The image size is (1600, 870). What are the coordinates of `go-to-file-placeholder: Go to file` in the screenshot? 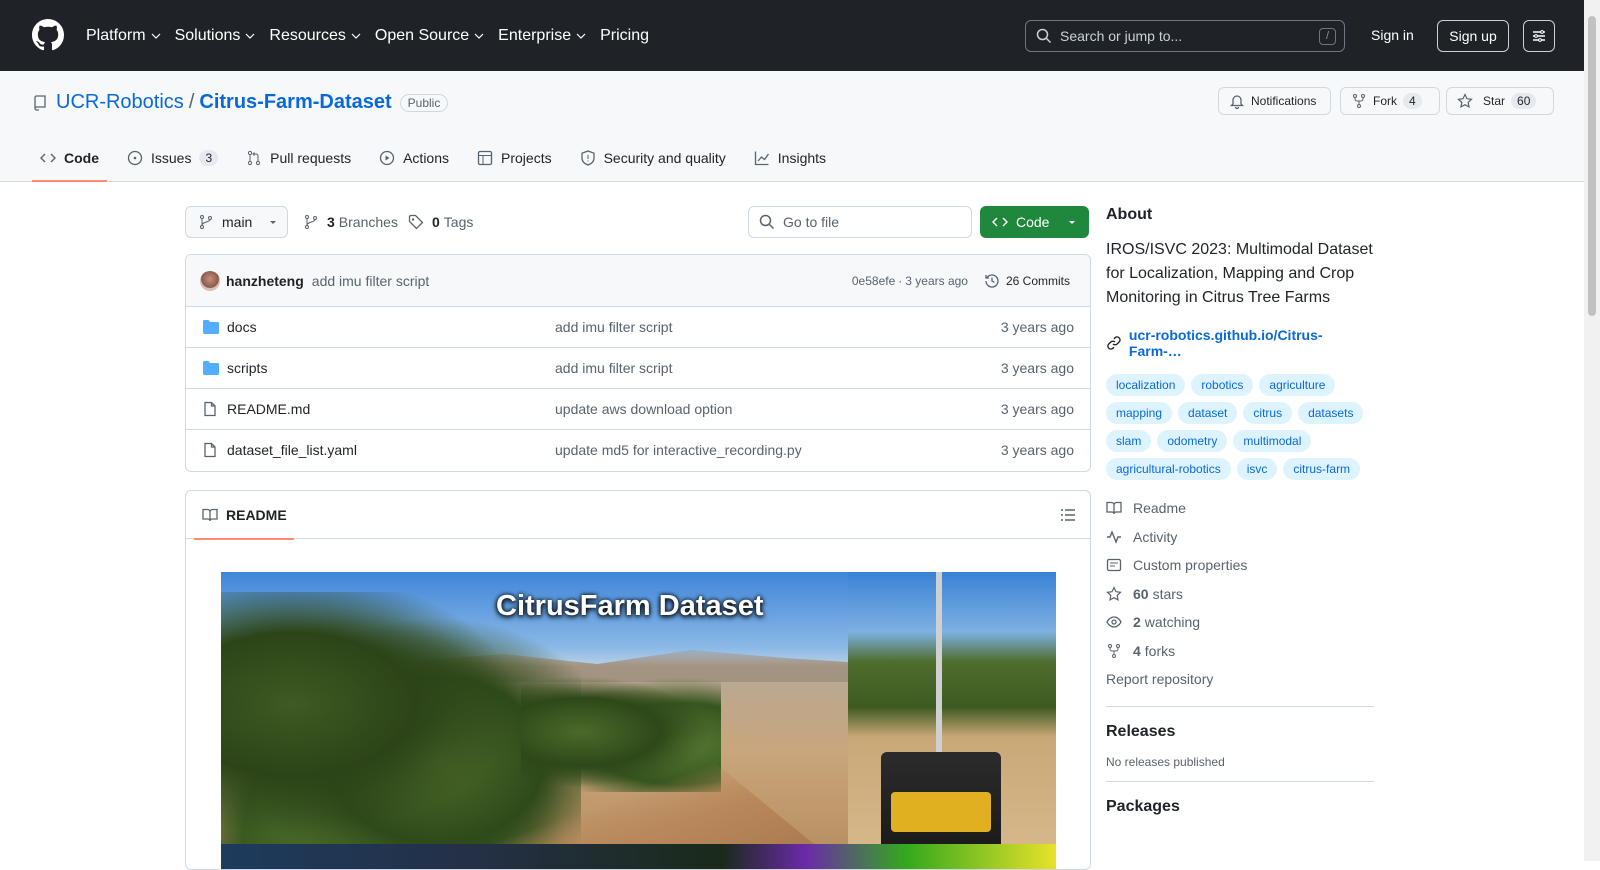 It's located at (811, 222).